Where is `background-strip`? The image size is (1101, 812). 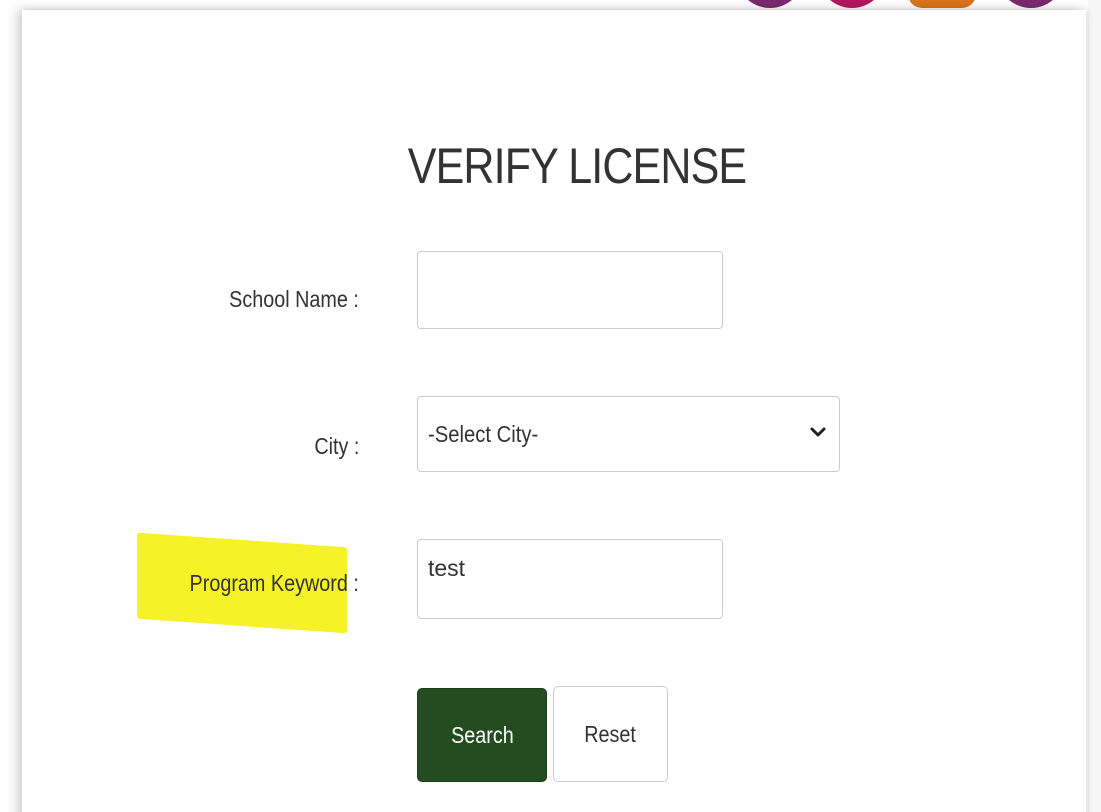
background-strip is located at coordinates (1094, 406).